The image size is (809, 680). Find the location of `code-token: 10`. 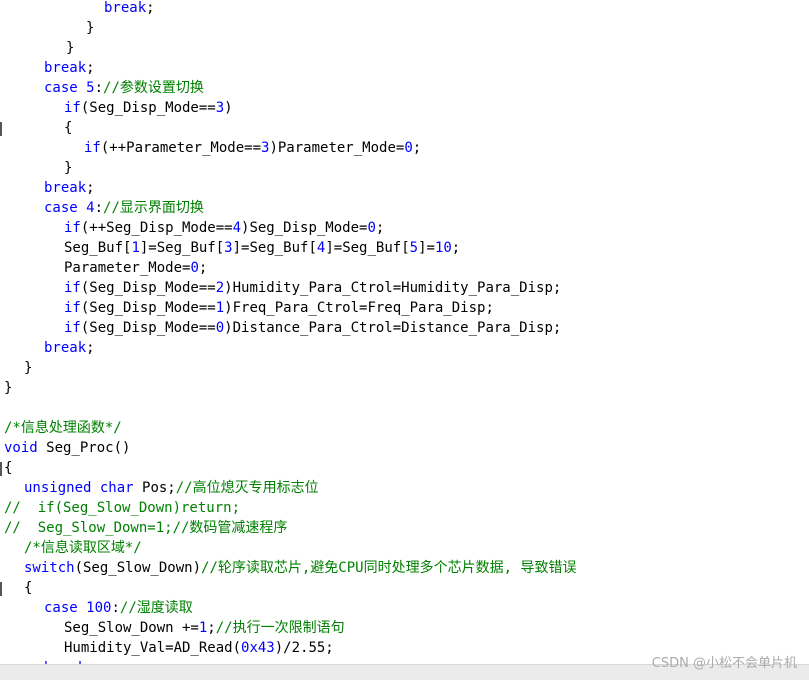

code-token: 10 is located at coordinates (443, 248).